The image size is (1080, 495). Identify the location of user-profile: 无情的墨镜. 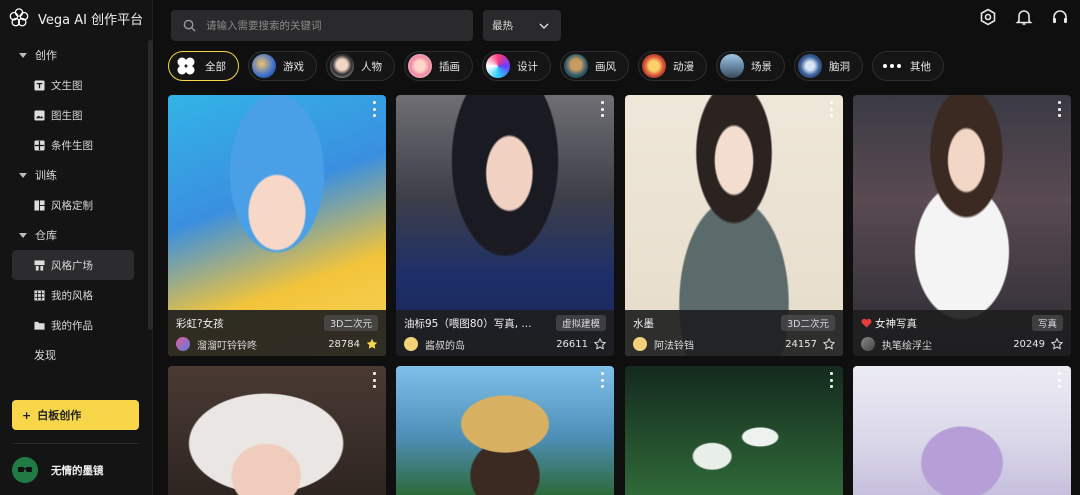
(58, 470).